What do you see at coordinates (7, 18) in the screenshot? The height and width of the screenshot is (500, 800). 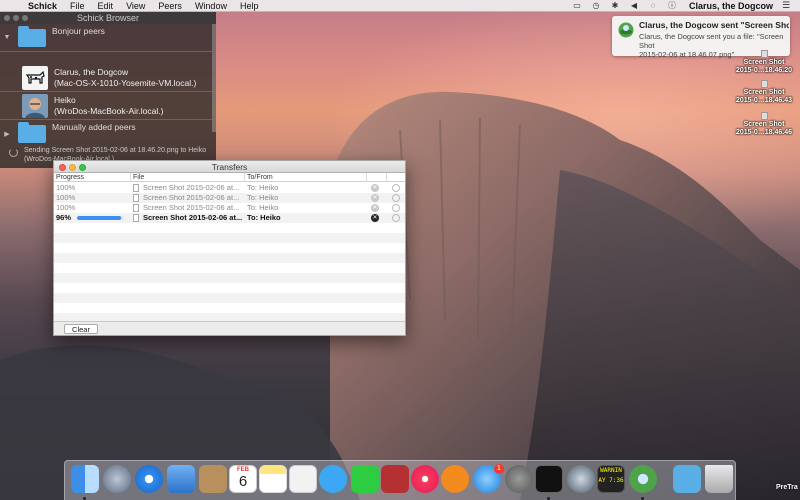 I see `close-icon` at bounding box center [7, 18].